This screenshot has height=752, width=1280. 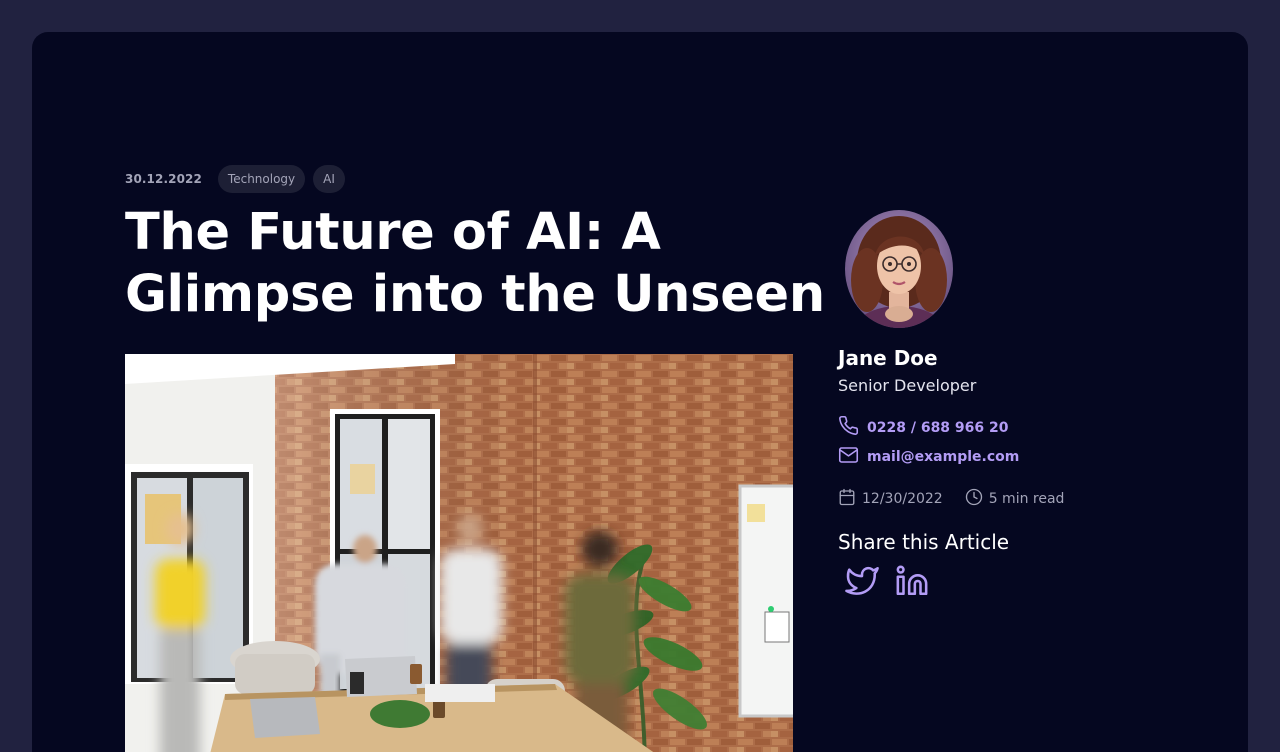 I want to click on twitter-icon, so click(x=862, y=583).